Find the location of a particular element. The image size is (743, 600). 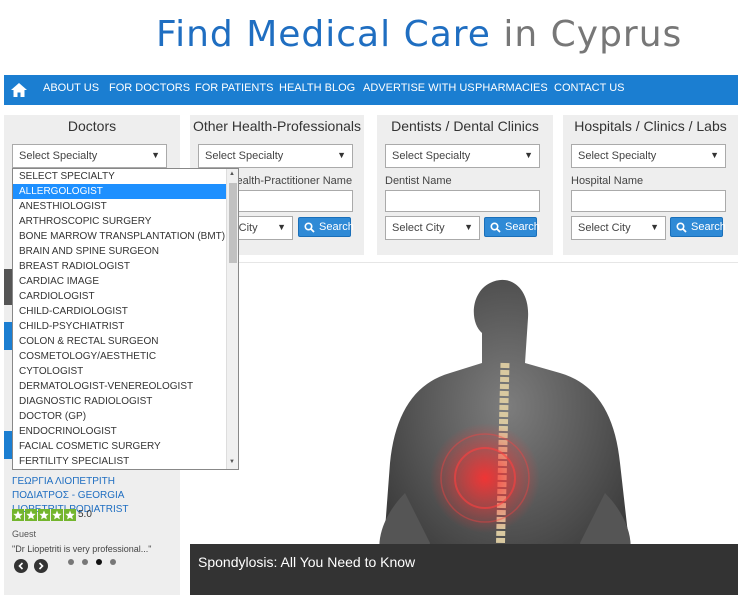

nav-contact-us: CONTACT US is located at coordinates (589, 88).